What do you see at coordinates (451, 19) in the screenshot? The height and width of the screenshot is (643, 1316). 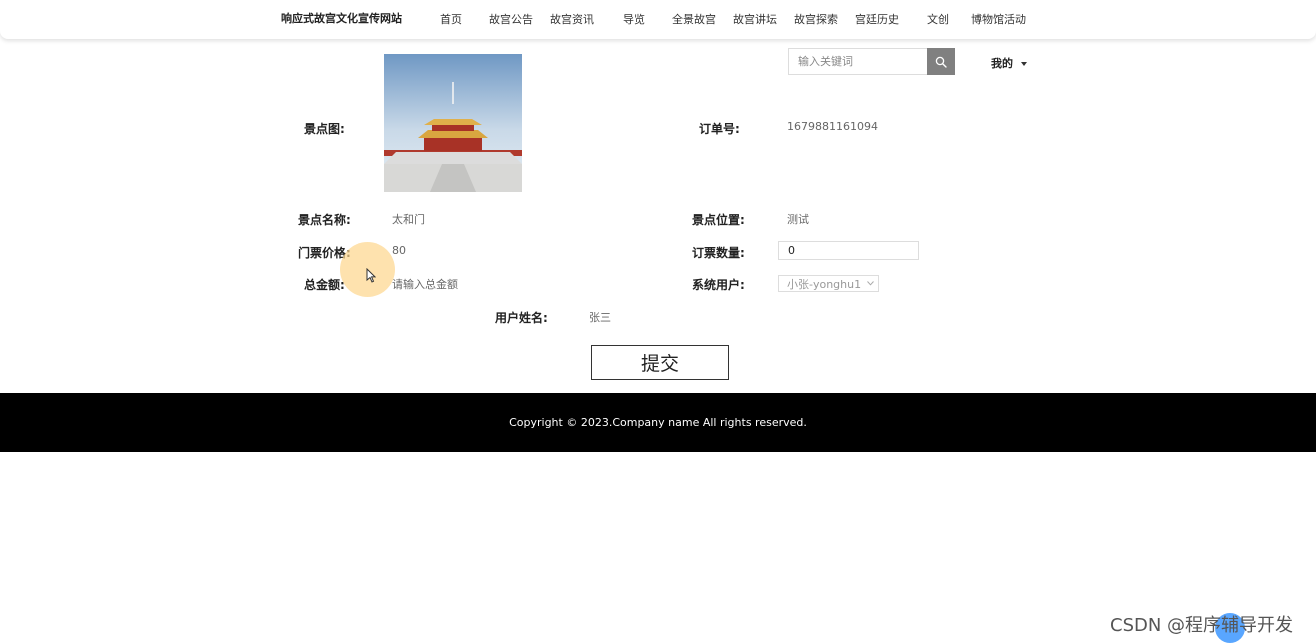 I see `nav-home: 首页` at bounding box center [451, 19].